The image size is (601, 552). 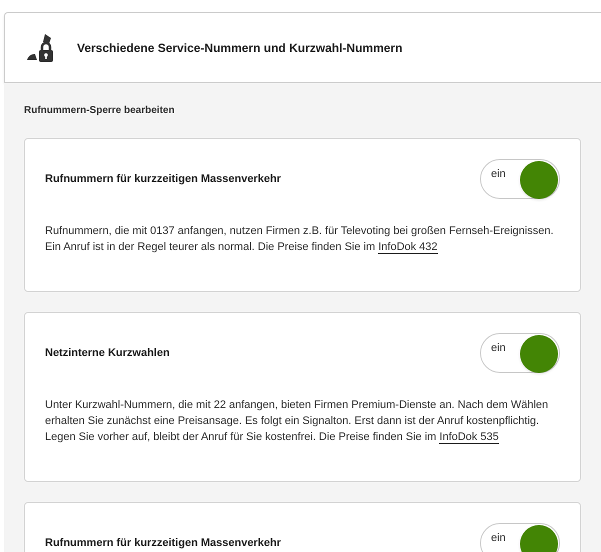 What do you see at coordinates (100, 111) in the screenshot?
I see `section-title: Rufnummern-Sperre bearbeiten` at bounding box center [100, 111].